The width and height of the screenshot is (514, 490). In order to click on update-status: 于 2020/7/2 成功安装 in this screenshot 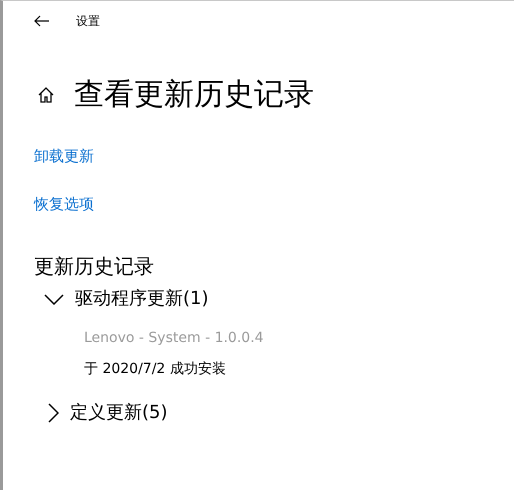, I will do `click(155, 369)`.